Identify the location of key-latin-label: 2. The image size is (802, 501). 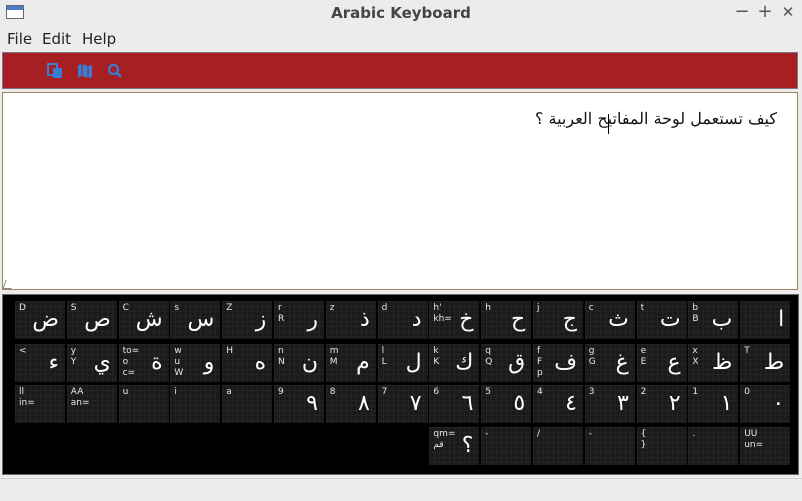
(643, 392).